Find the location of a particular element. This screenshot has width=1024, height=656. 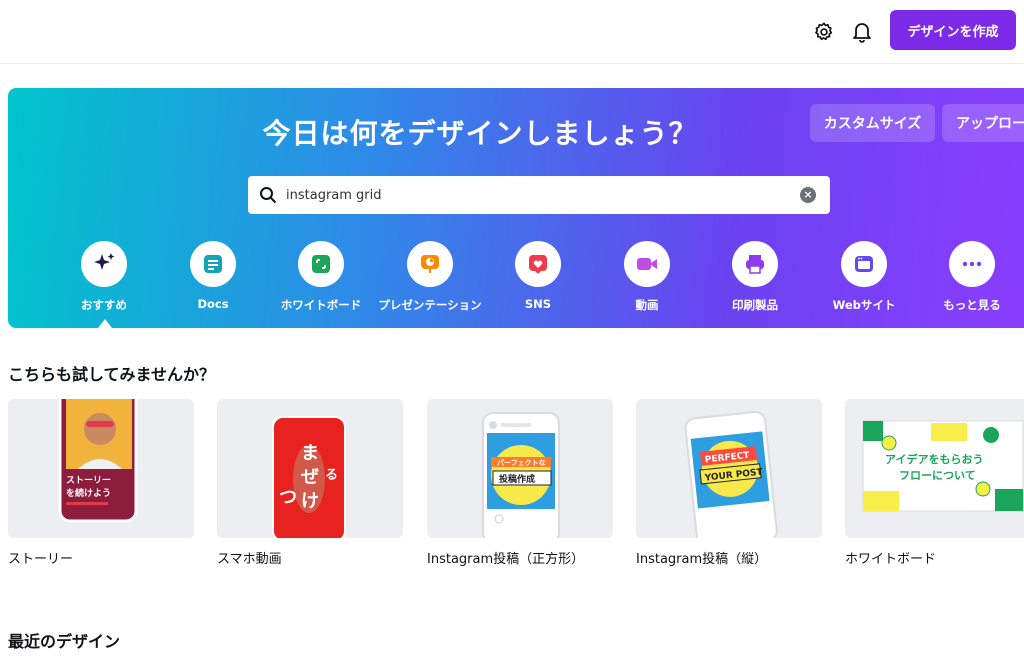

template-card-instagram-square: パーフェクトな 投稿作成 is located at coordinates (520, 468).